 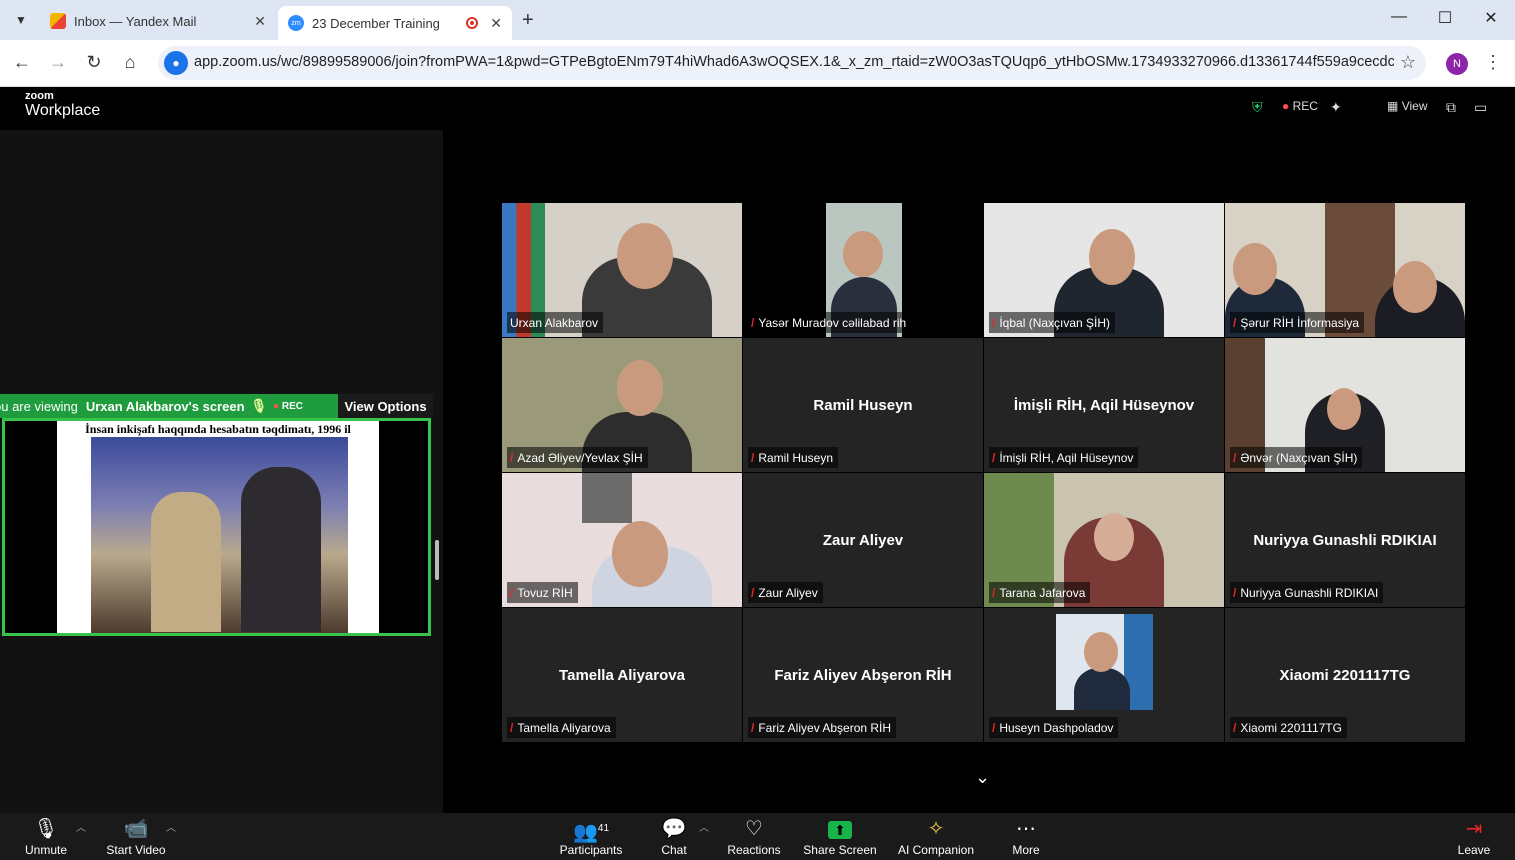 What do you see at coordinates (1288, 727) in the screenshot?
I see `participant-label: / Xiaomi 2201117TG` at bounding box center [1288, 727].